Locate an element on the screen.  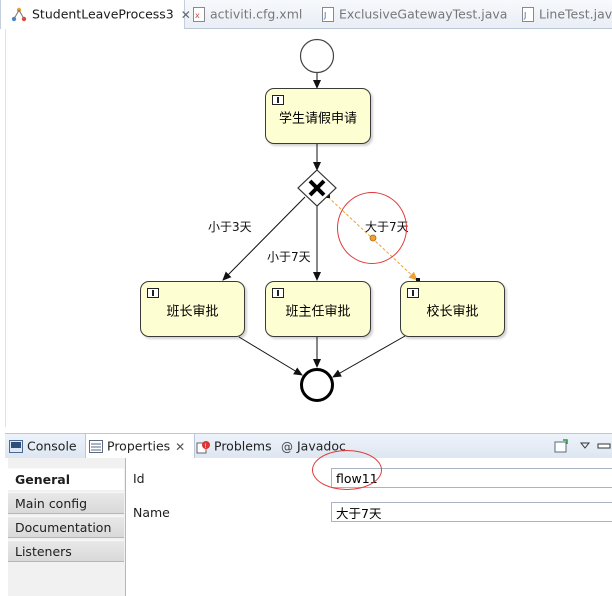
task-student-leave-apply: 学生请假申请 is located at coordinates (318, 116).